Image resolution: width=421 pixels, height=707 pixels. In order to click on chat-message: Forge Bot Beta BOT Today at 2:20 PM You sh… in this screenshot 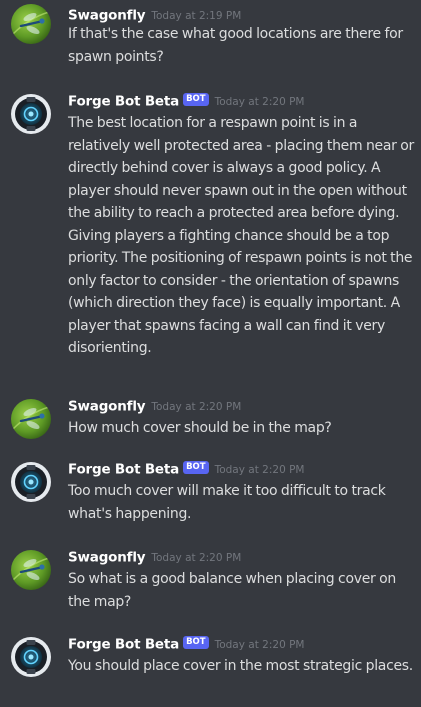, I will do `click(210, 668)`.